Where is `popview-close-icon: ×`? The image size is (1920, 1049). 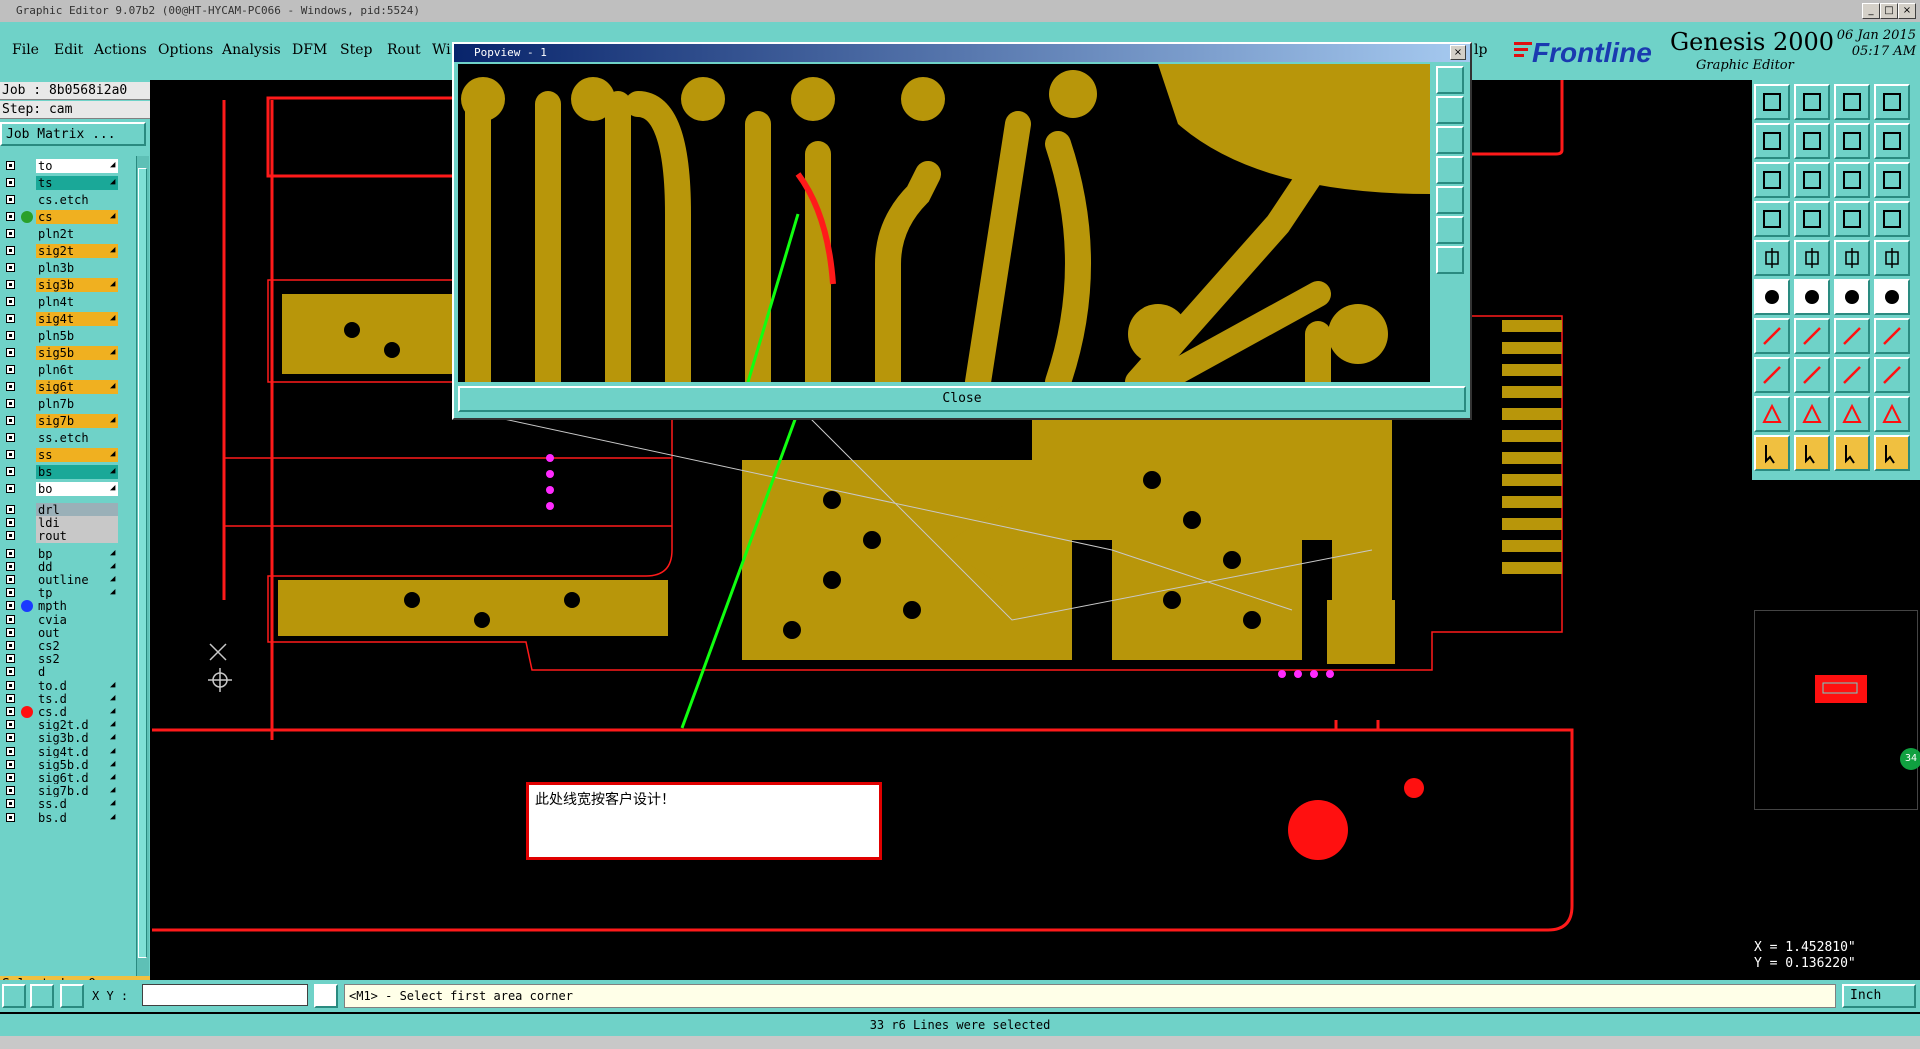
popview-close-icon: × is located at coordinates (1458, 52).